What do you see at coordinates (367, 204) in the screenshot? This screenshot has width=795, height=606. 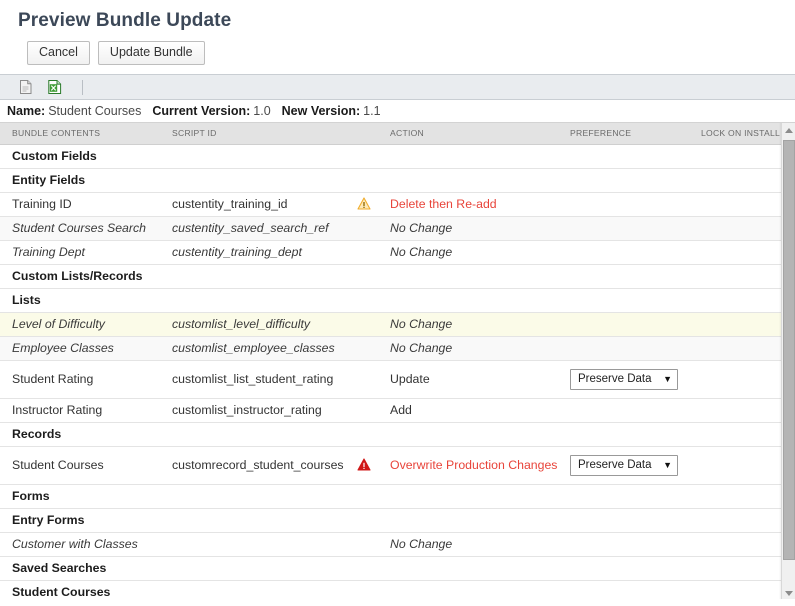 I see `warning-triangle-yellow-icon` at bounding box center [367, 204].